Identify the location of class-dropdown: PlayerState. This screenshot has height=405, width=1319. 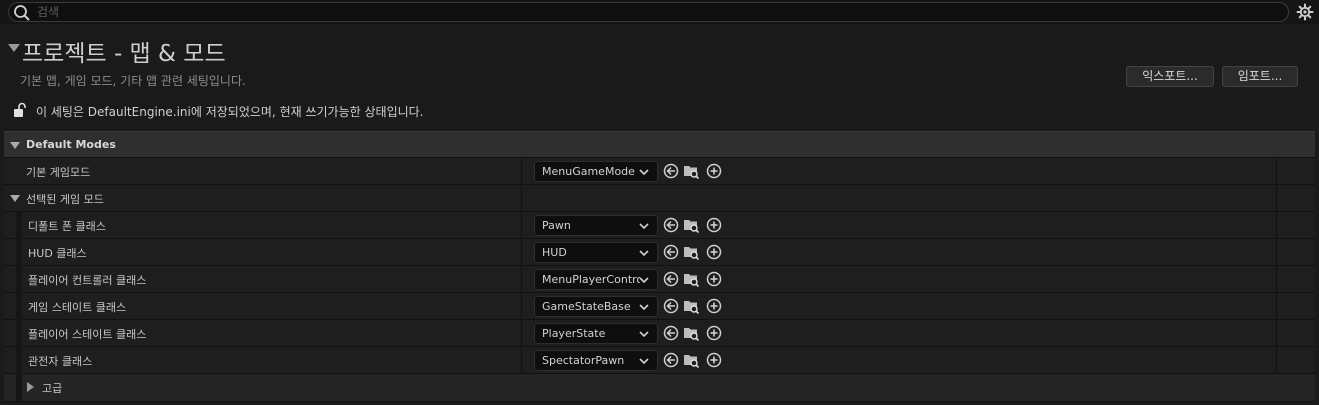
(596, 333).